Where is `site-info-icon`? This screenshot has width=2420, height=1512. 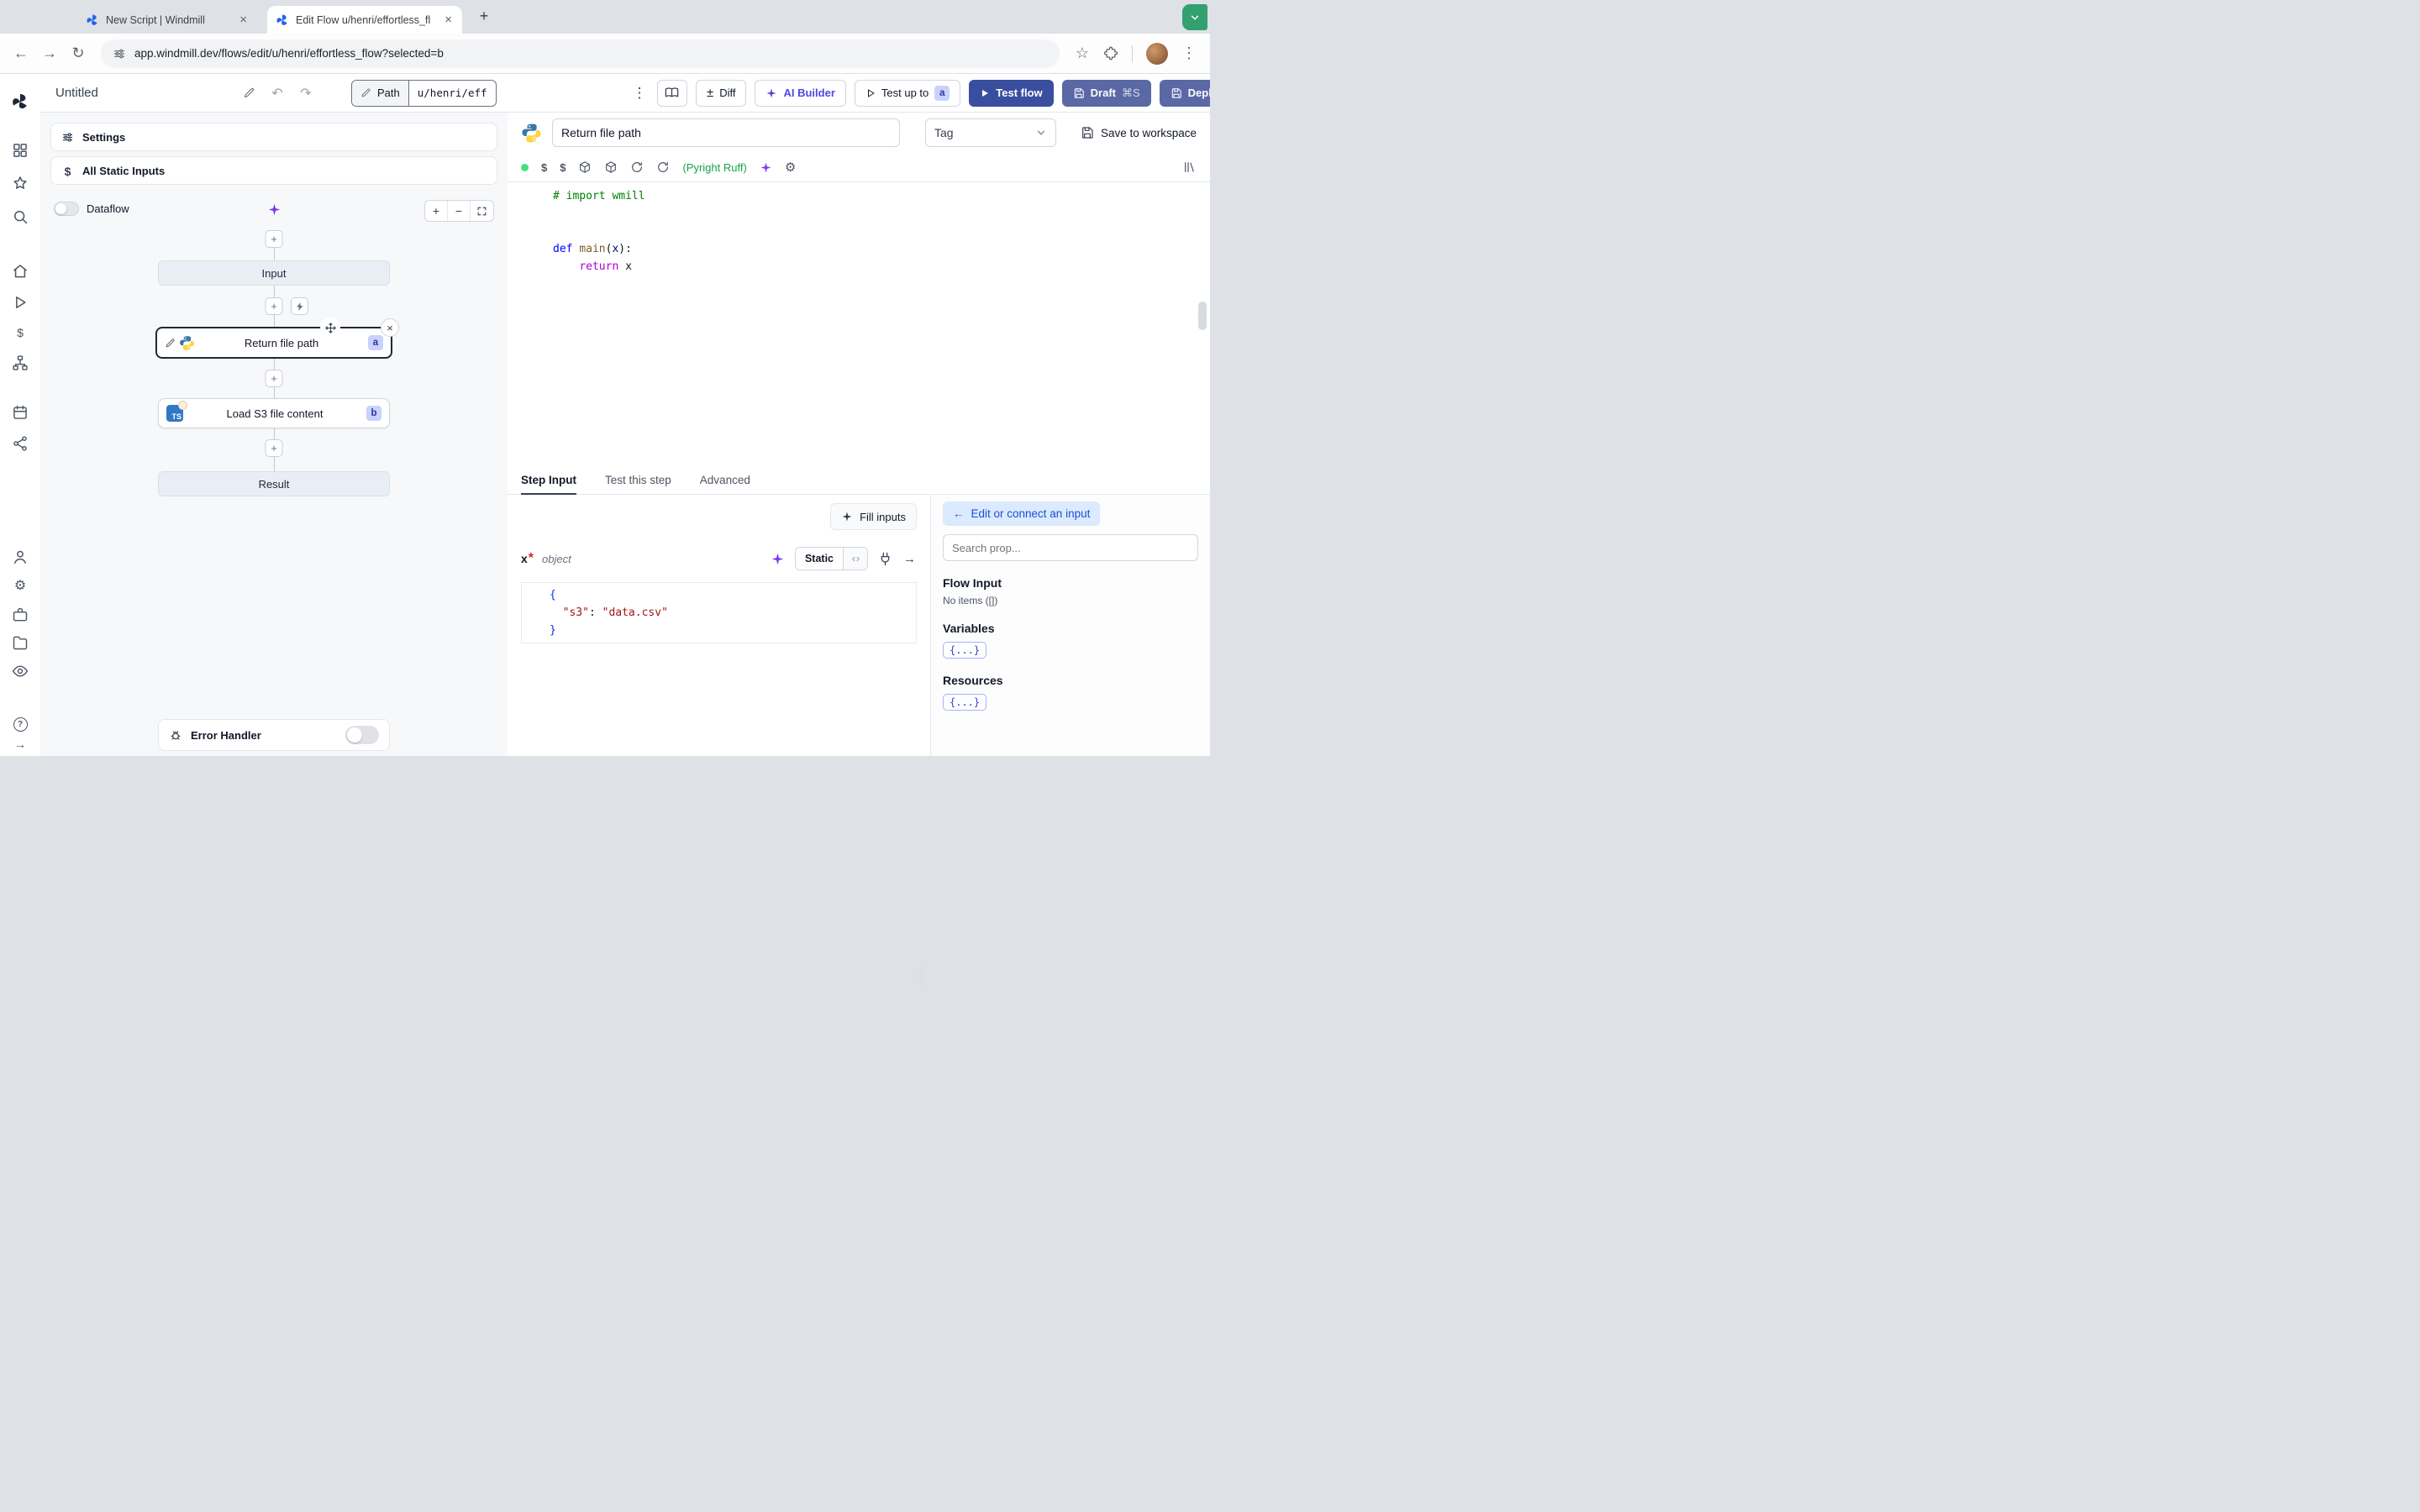 site-info-icon is located at coordinates (120, 53).